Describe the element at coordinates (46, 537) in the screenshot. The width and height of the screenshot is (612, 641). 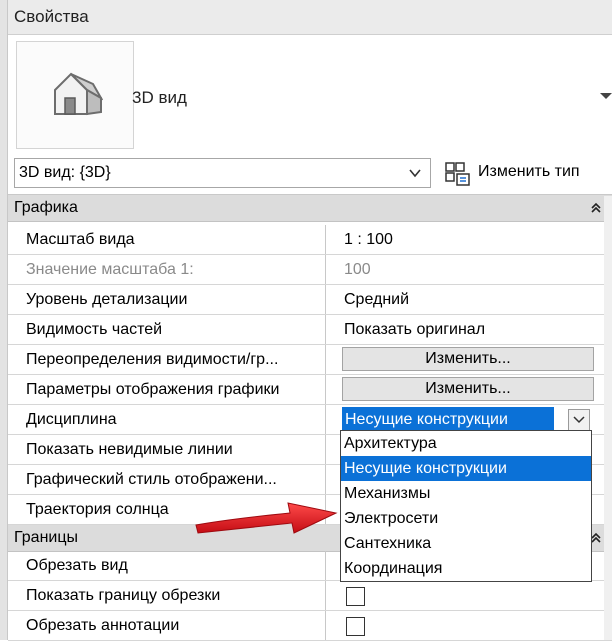
I see `group-label: Границы` at that location.